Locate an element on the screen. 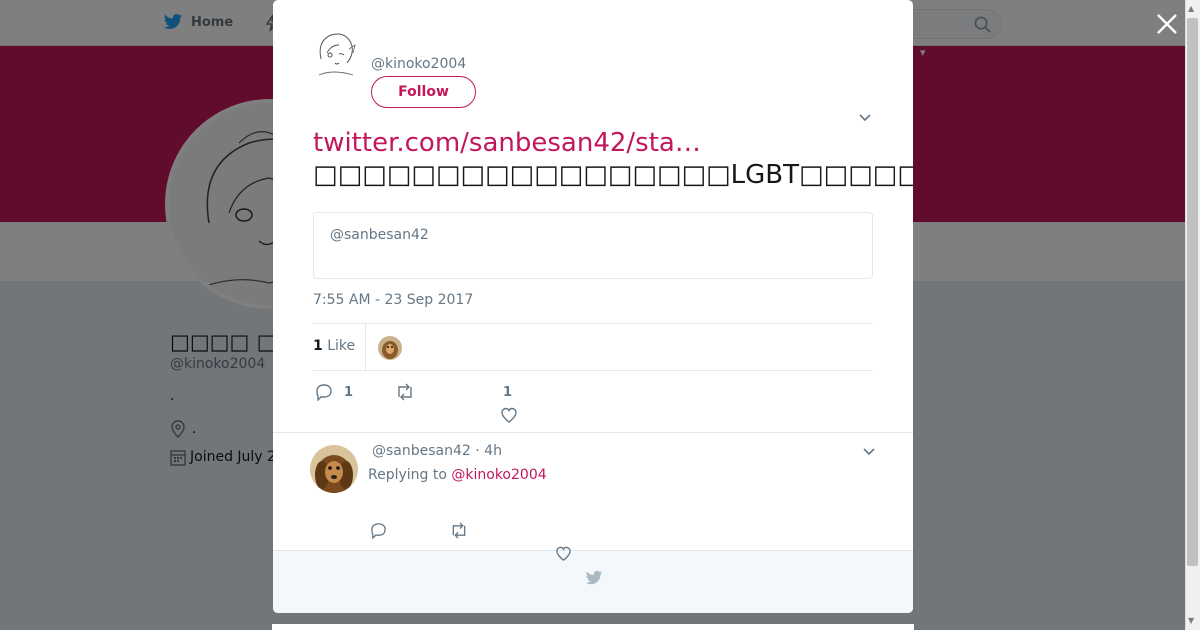 The width and height of the screenshot is (1200, 630). stats-divider is located at coordinates (365, 347).